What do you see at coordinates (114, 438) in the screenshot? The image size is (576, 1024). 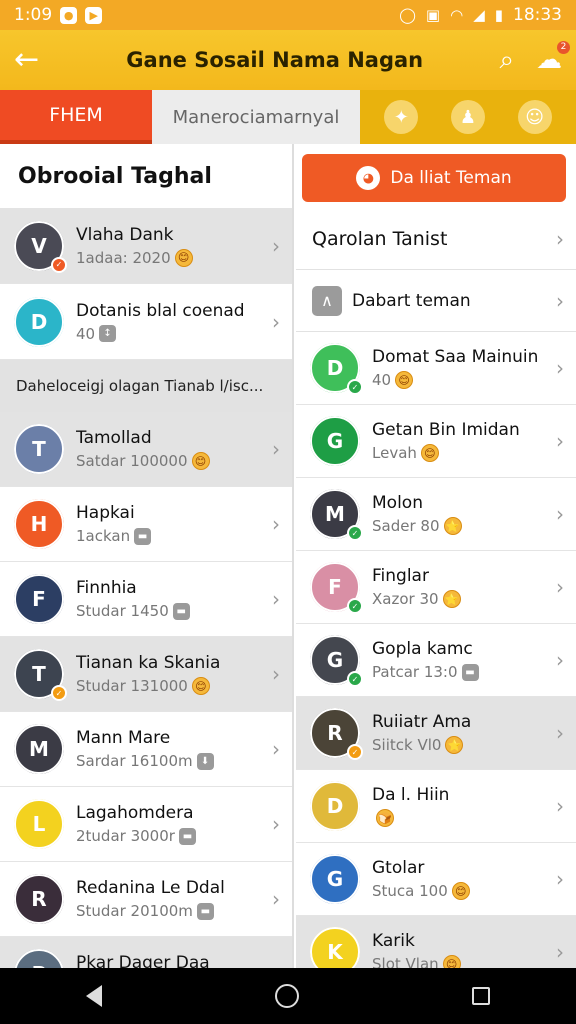 I see `list-item-name: Tamollad` at bounding box center [114, 438].